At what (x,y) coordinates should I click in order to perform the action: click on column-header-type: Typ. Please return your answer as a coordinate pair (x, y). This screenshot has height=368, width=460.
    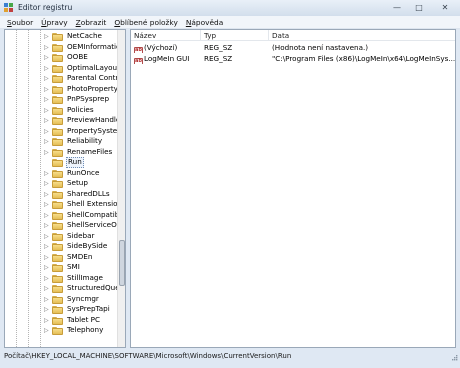
    Looking at the image, I should click on (235, 35).